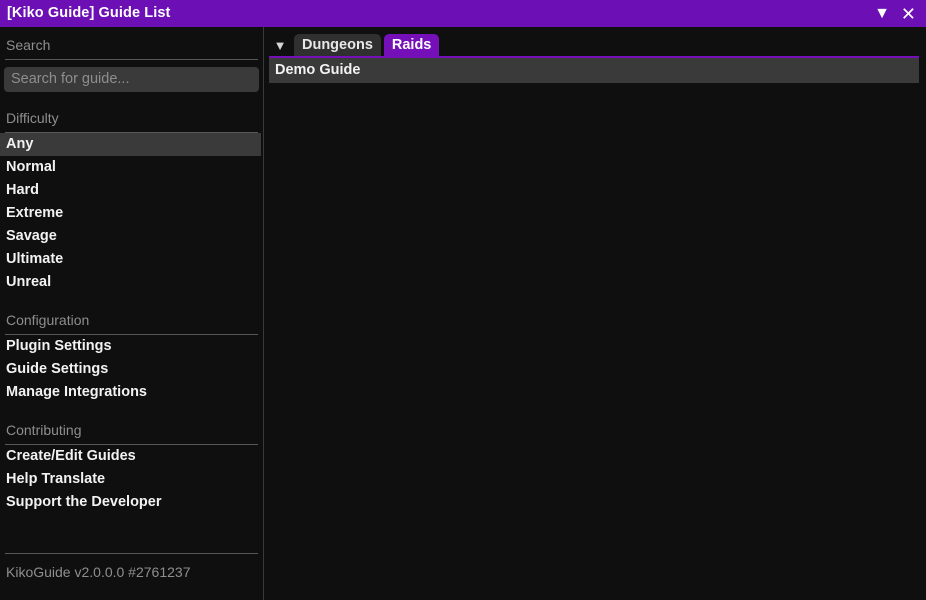  Describe the element at coordinates (131, 236) in the screenshot. I see `sidebar-item-savage: Savage` at that location.